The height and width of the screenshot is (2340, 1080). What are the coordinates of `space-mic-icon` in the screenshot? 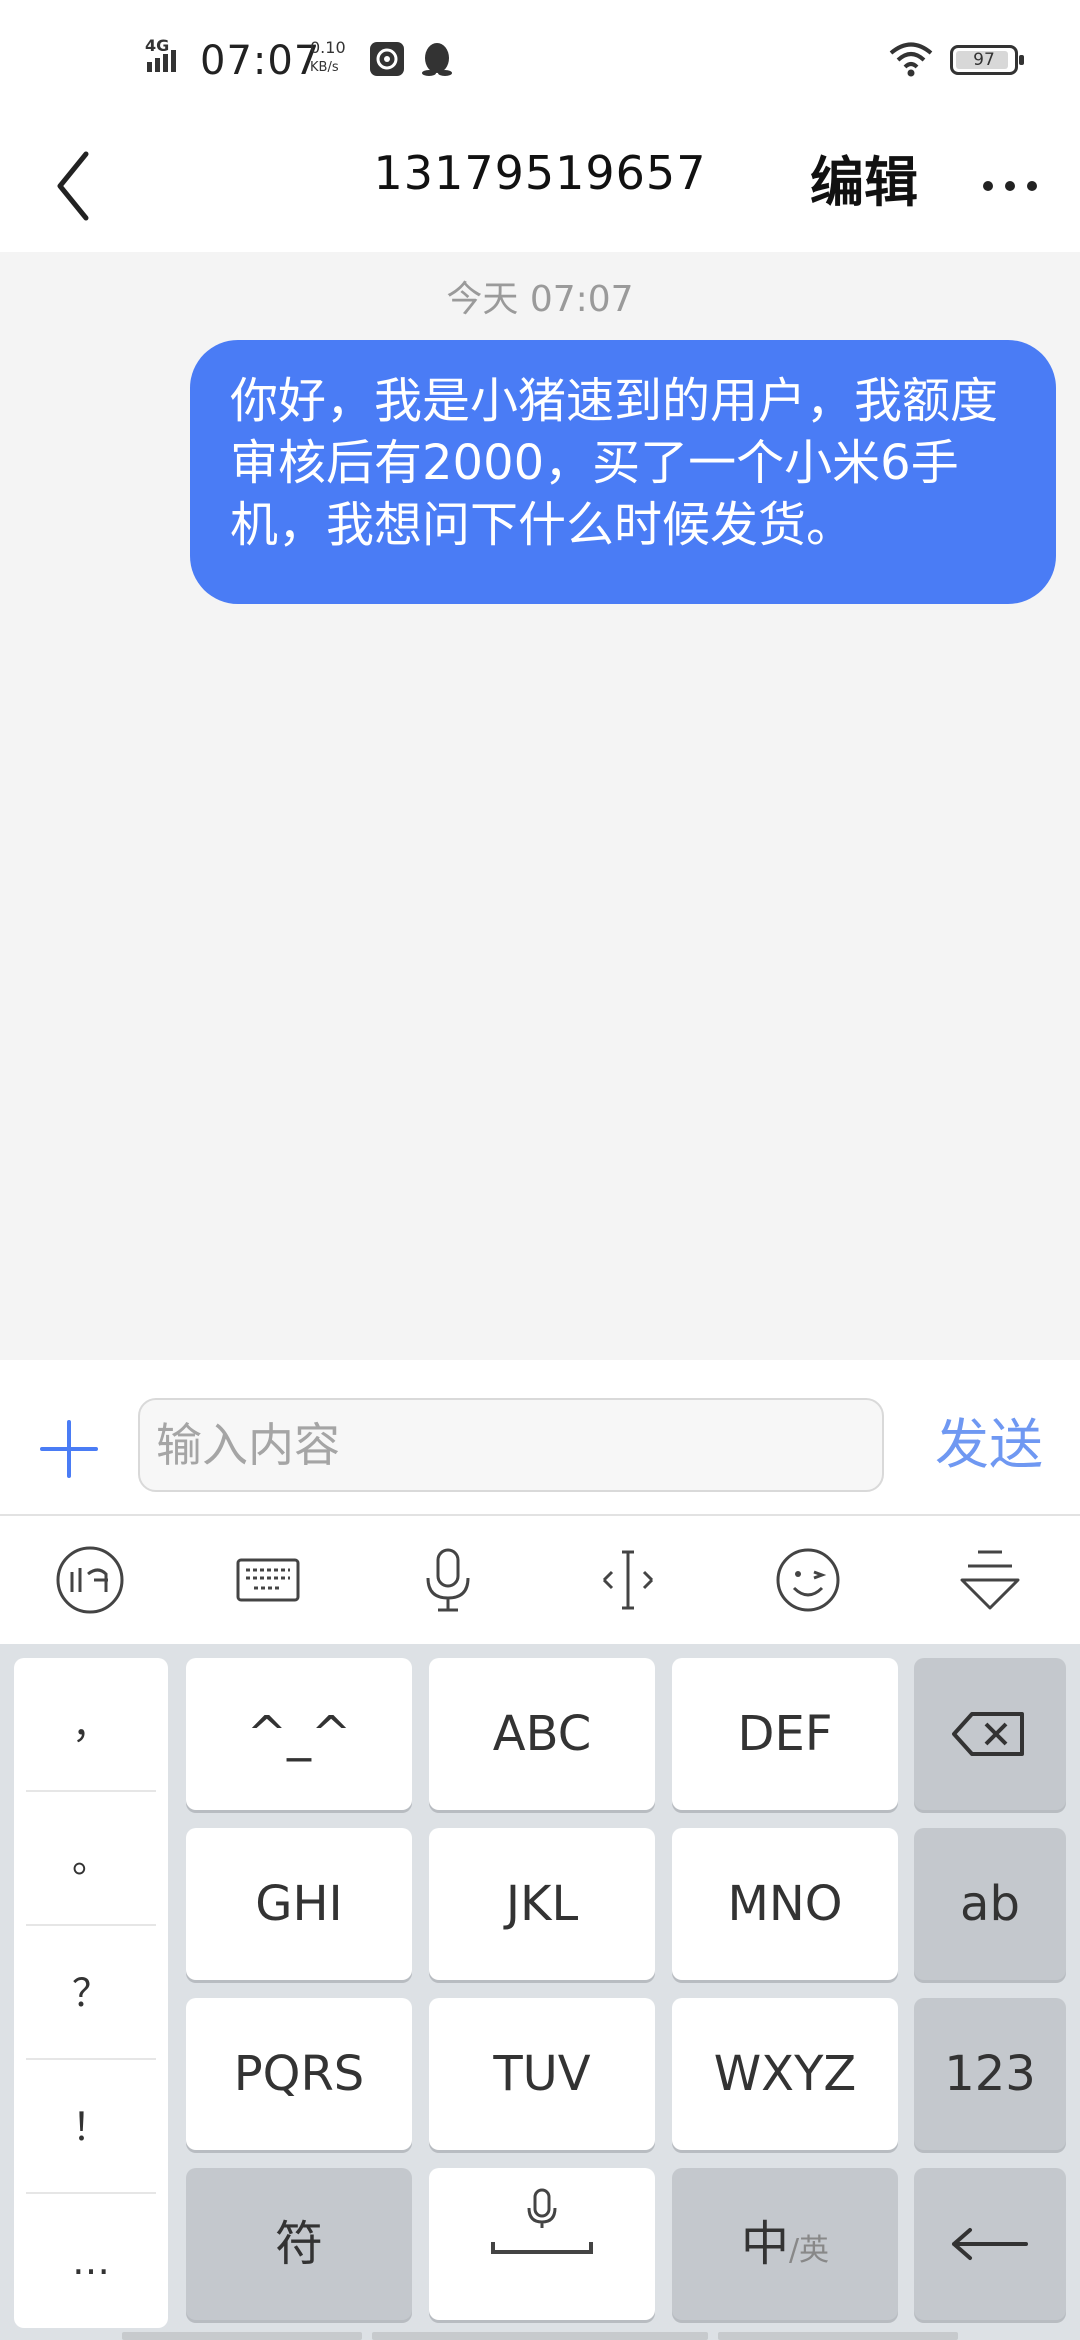 It's located at (542, 2221).